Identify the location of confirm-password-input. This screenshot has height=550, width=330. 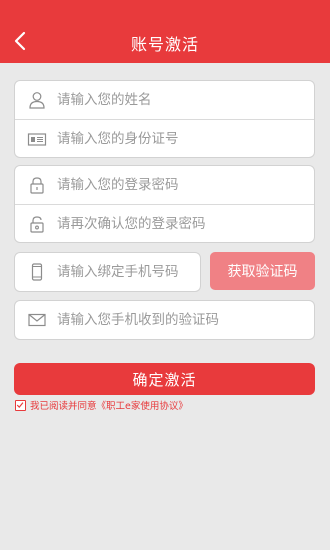
(181, 224).